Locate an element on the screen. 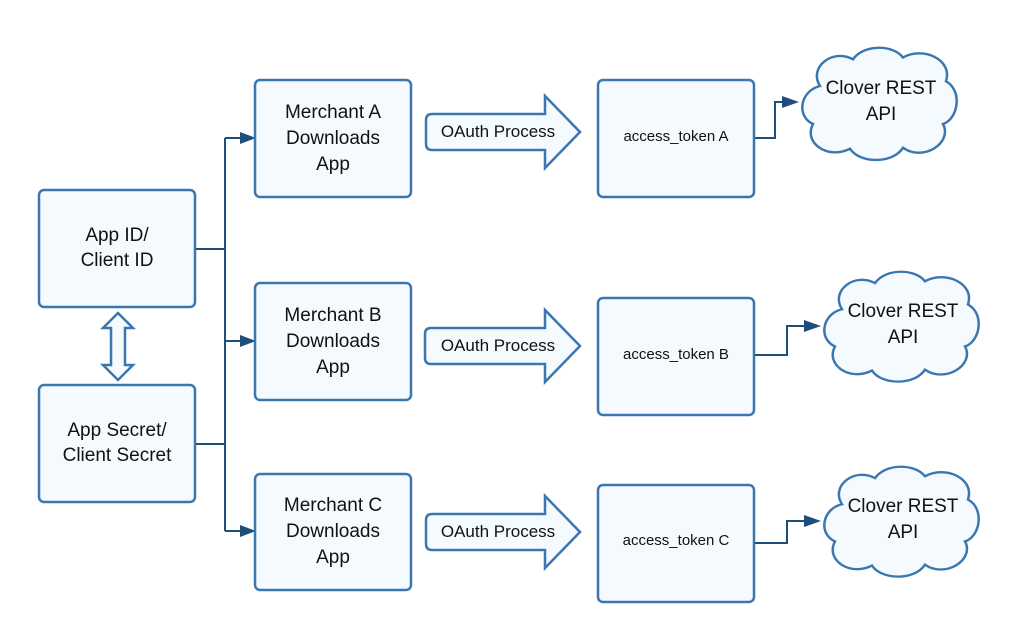 This screenshot has width=1024, height=640. clover-api-cloud-b: Clover REST API is located at coordinates (901, 326).